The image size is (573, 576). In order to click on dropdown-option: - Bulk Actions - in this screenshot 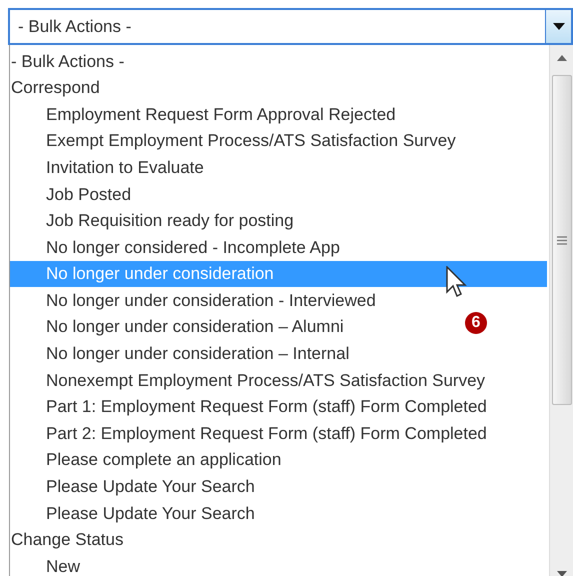, I will do `click(67, 61)`.